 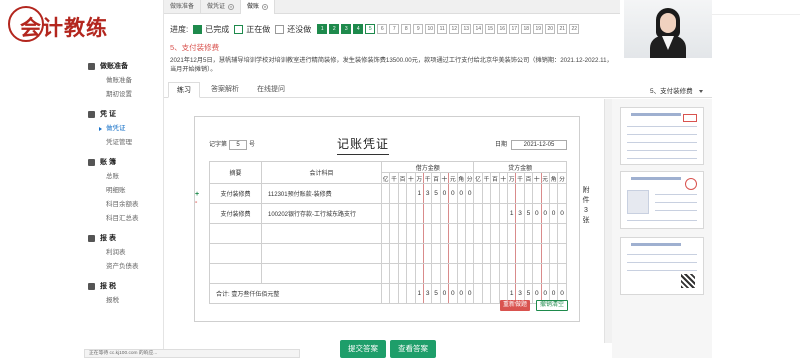 I want to click on sidebar-item: 总账, so click(x=82, y=177).